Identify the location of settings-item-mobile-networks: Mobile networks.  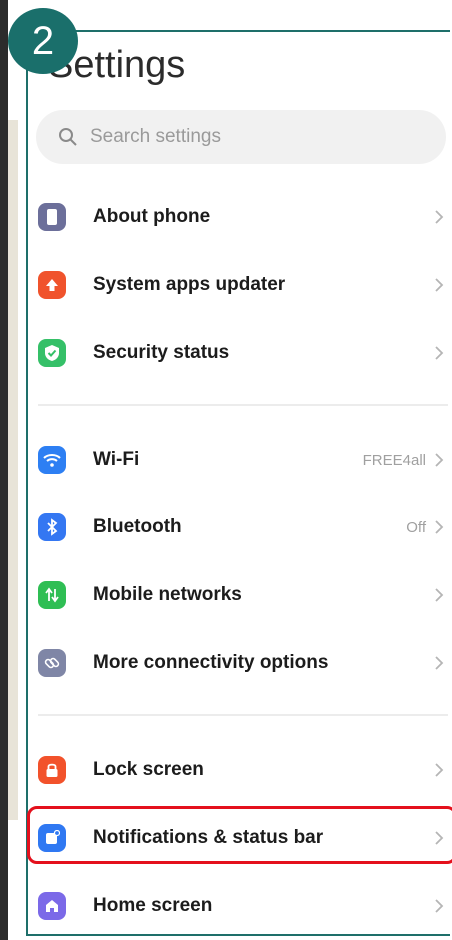
(243, 595).